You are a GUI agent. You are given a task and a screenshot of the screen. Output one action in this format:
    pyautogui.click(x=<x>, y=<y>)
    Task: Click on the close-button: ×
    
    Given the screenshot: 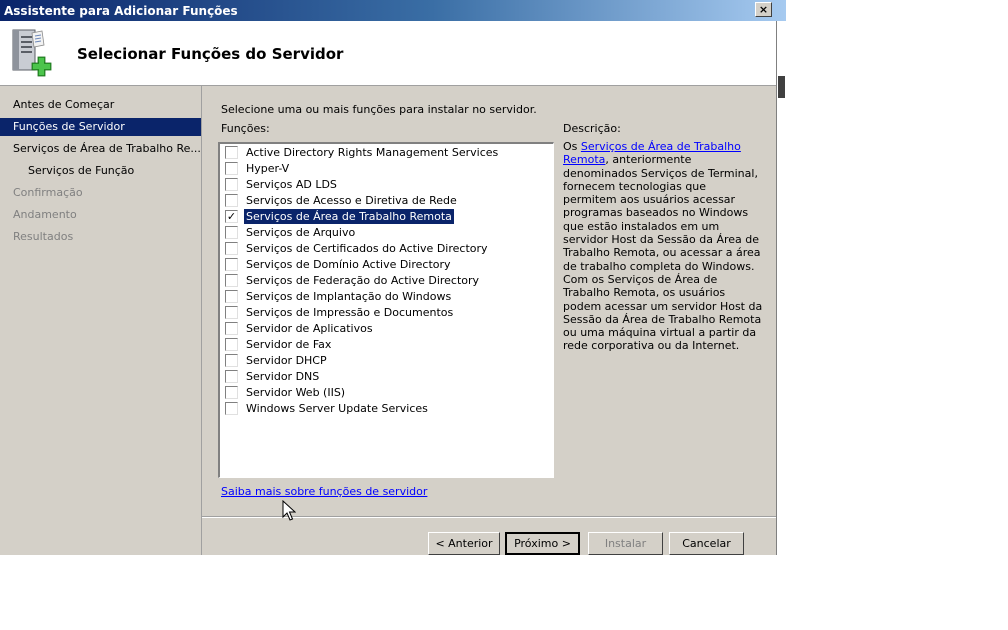 What is the action you would take?
    pyautogui.click(x=763, y=9)
    